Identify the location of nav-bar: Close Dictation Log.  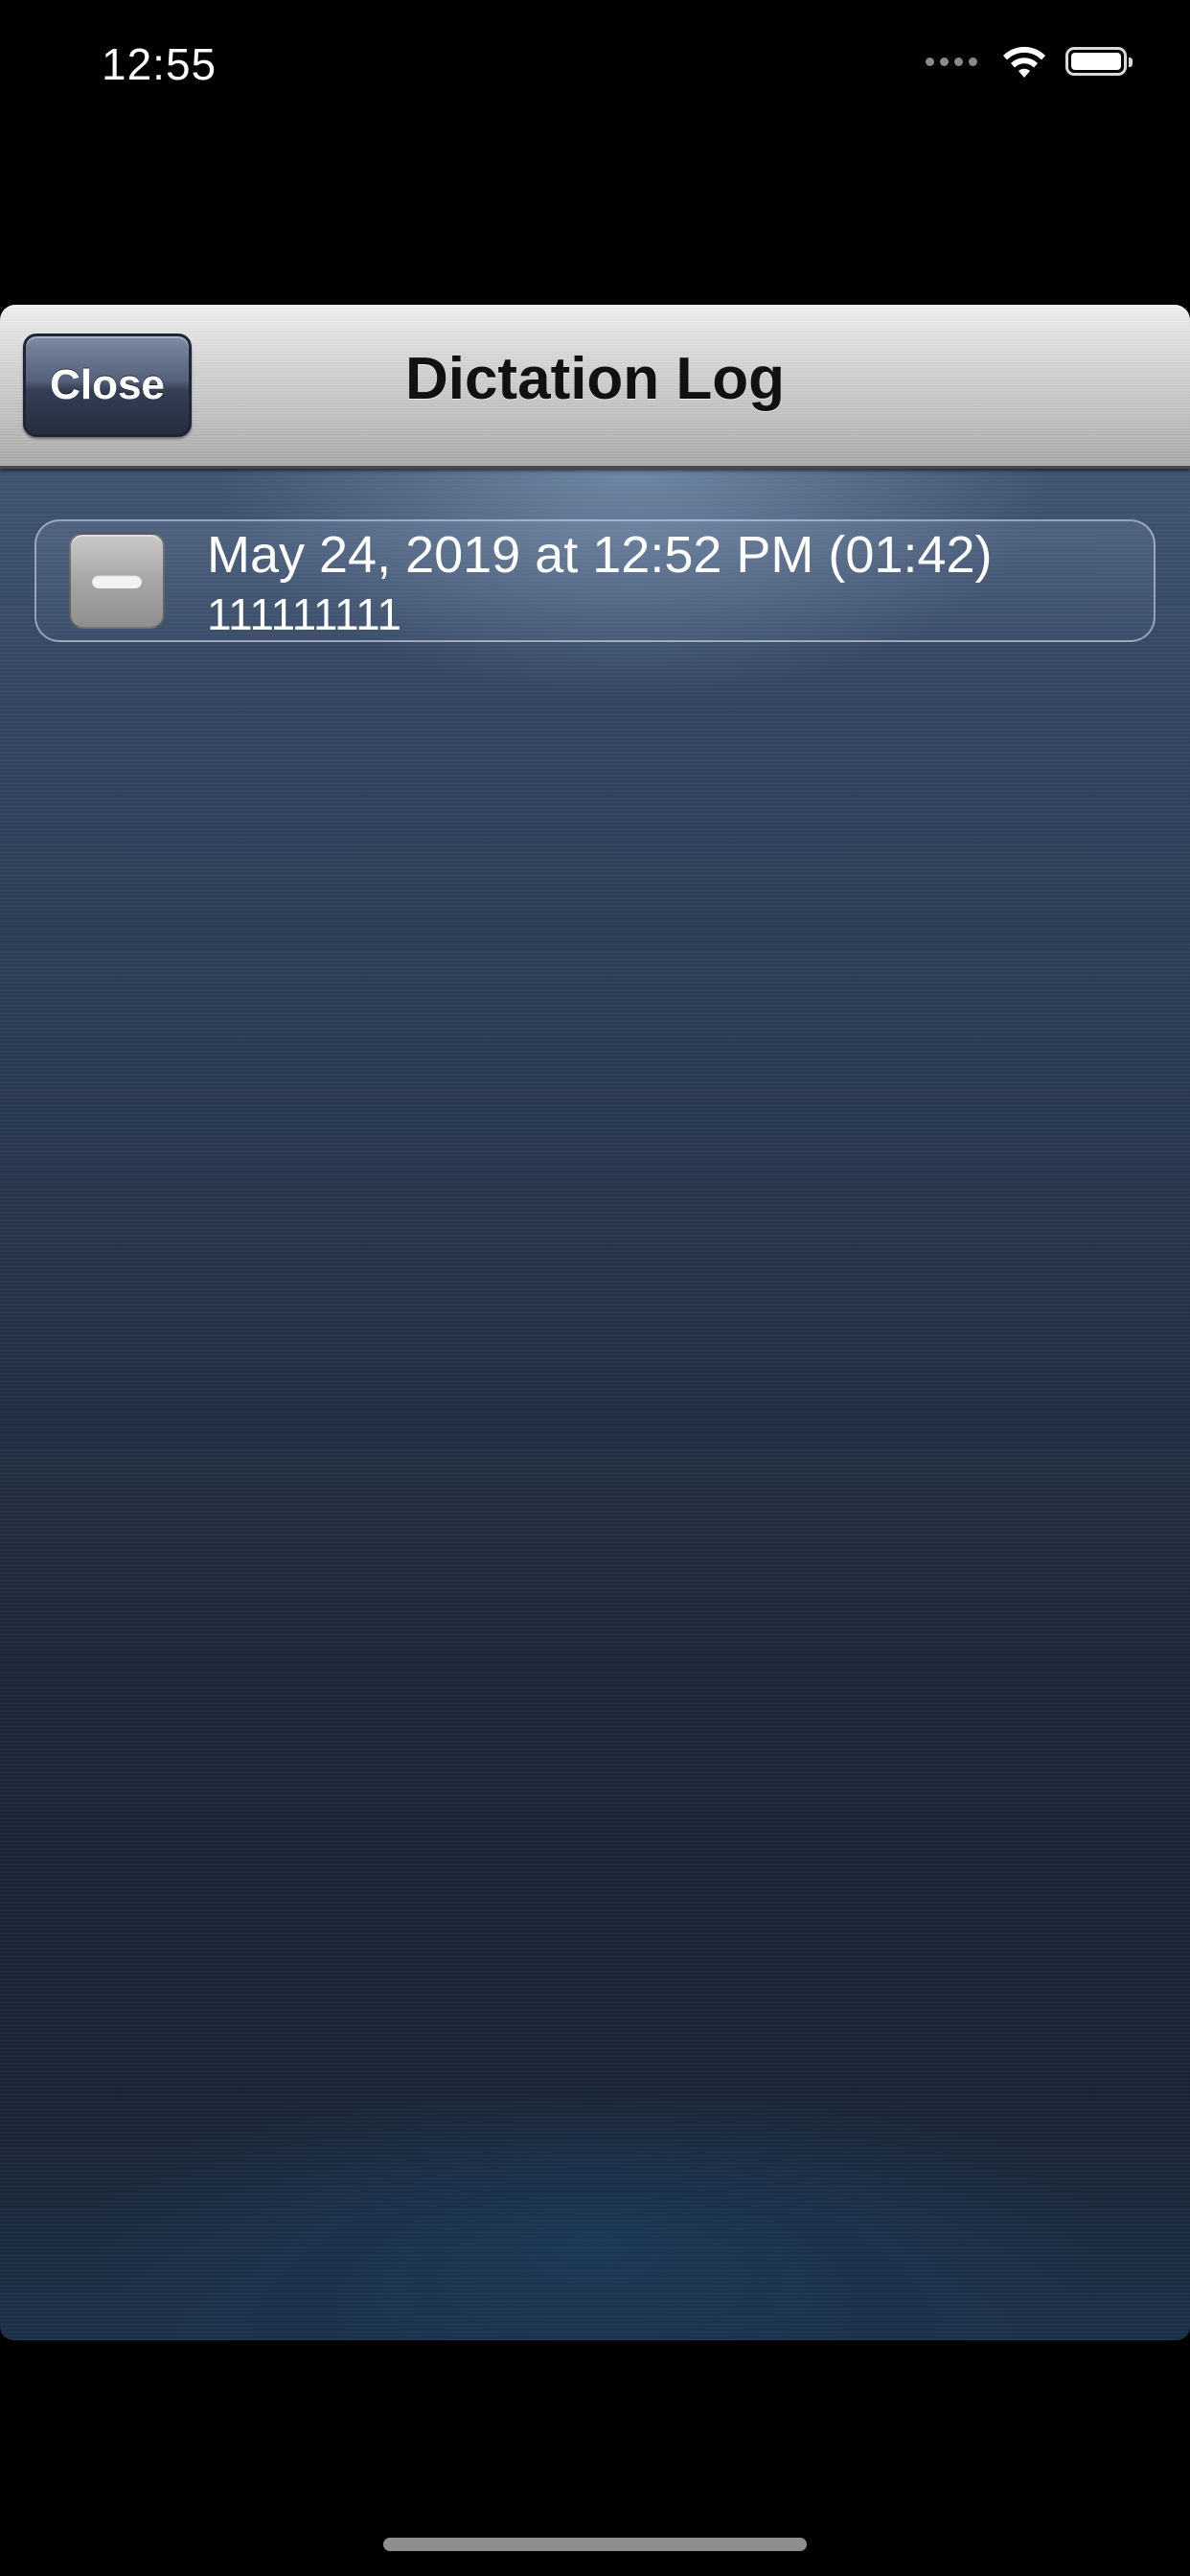
(595, 387).